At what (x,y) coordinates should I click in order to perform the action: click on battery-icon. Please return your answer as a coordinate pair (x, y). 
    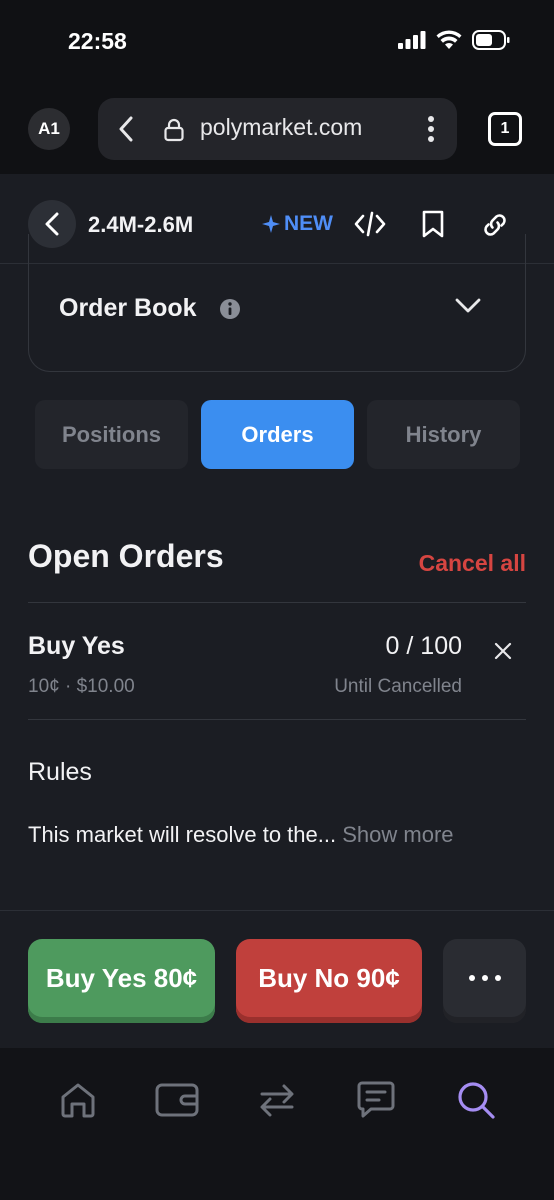
    Looking at the image, I should click on (491, 40).